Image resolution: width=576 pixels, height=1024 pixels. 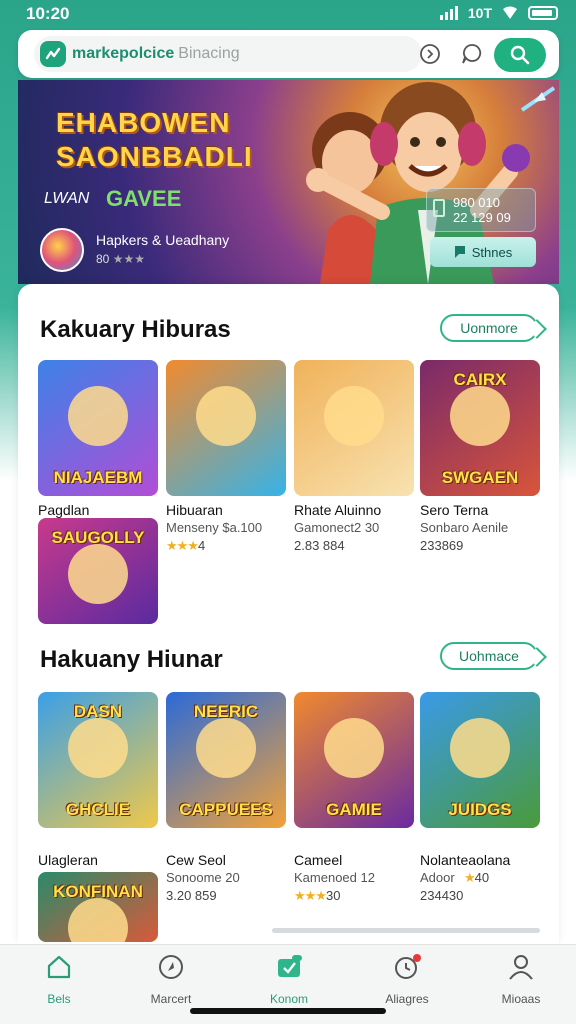 I want to click on nav-item-profile: Mioaas, so click(x=521, y=979).